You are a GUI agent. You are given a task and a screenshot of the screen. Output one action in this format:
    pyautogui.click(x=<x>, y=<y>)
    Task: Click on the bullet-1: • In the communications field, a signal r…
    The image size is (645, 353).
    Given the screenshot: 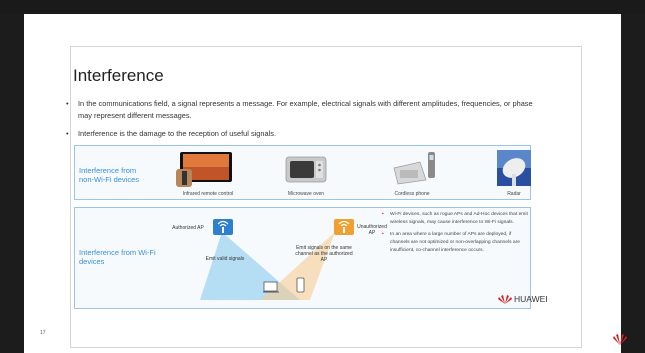 What is the action you would take?
    pyautogui.click(x=299, y=109)
    